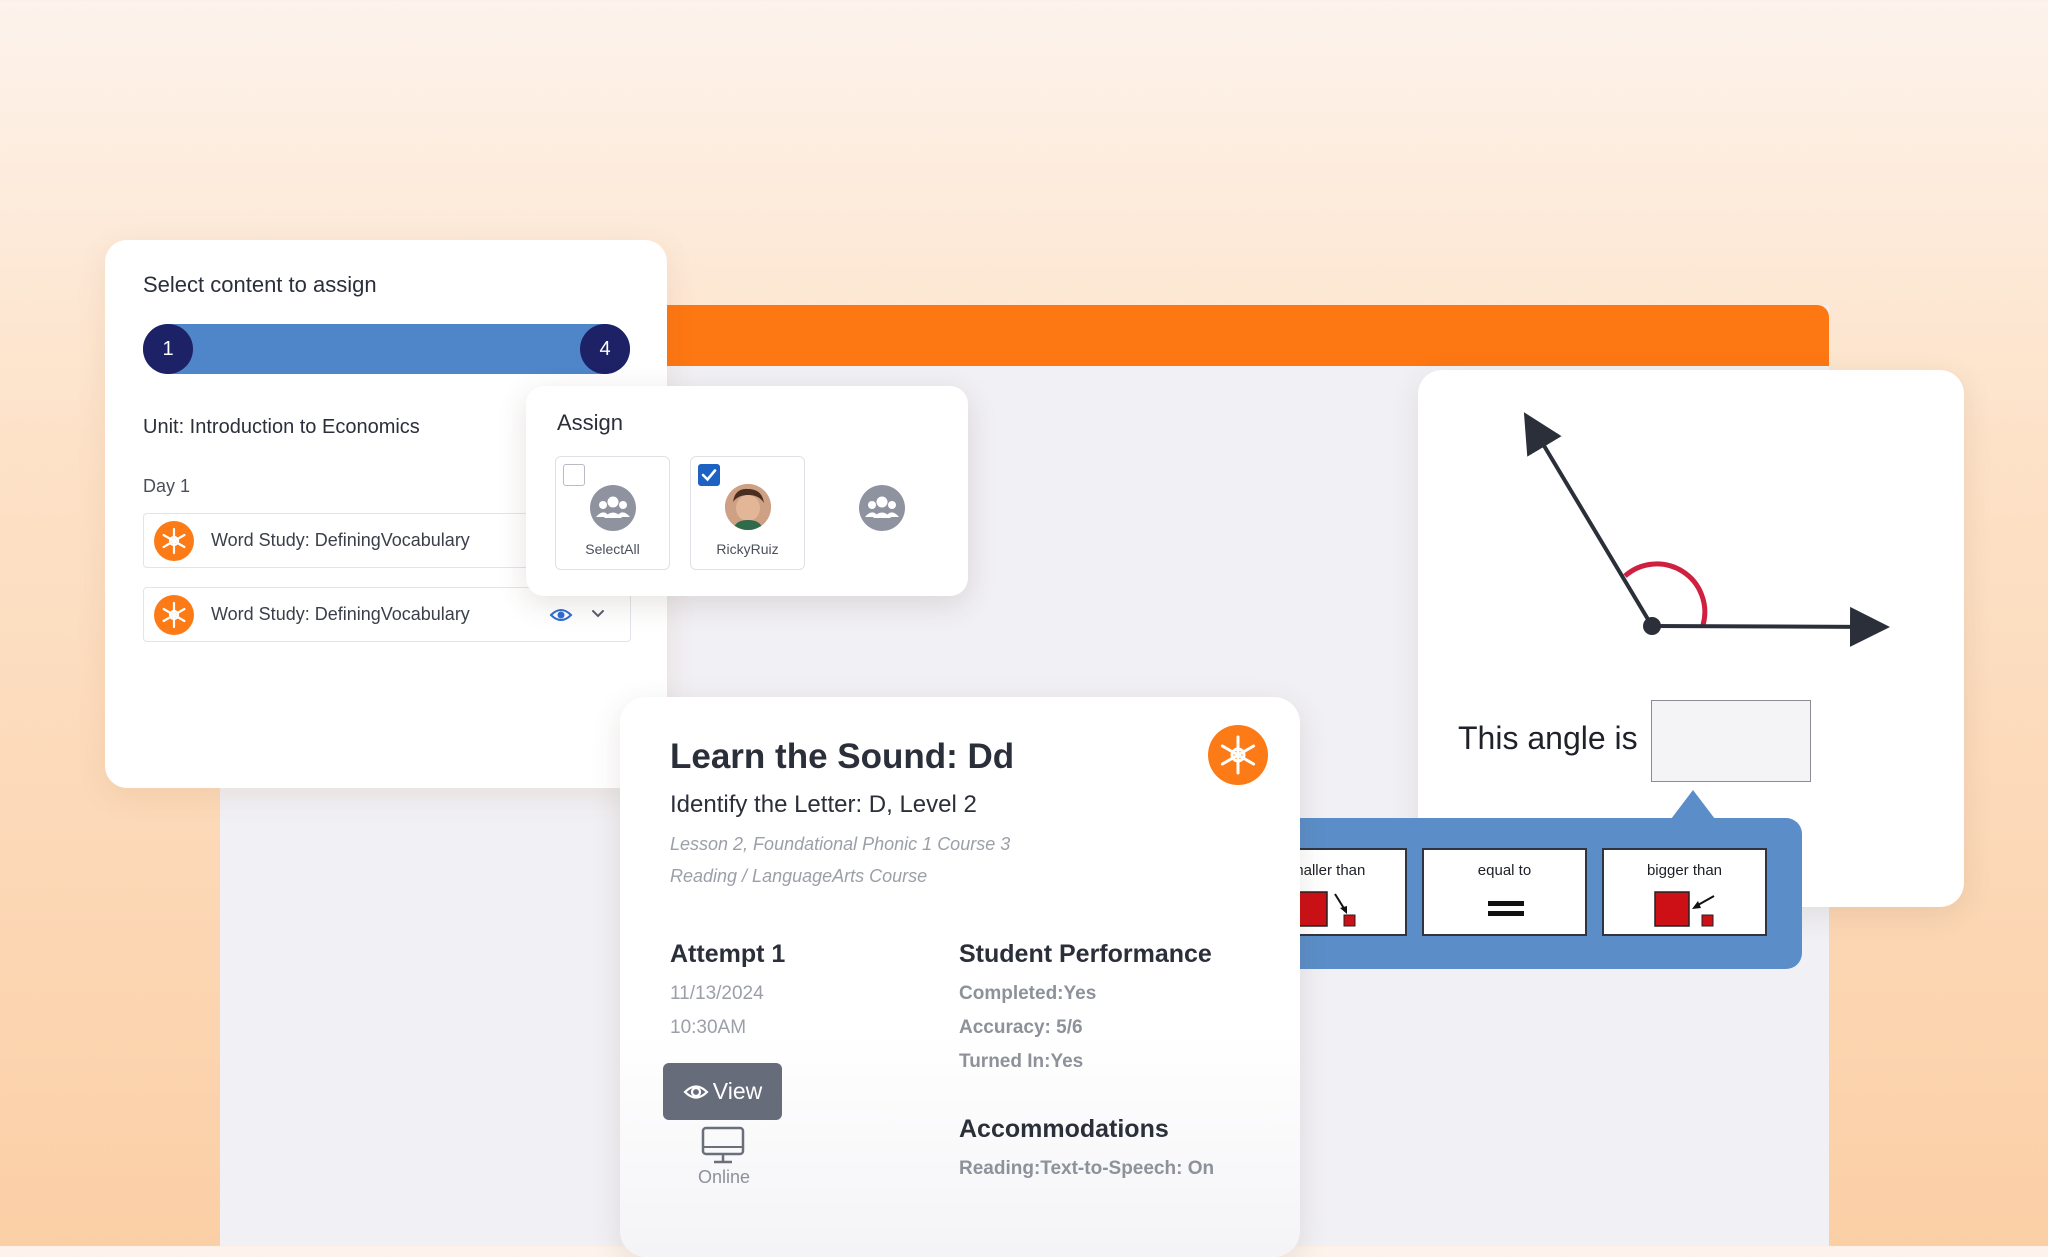  I want to click on performance-heading: Student Performance, so click(1085, 954).